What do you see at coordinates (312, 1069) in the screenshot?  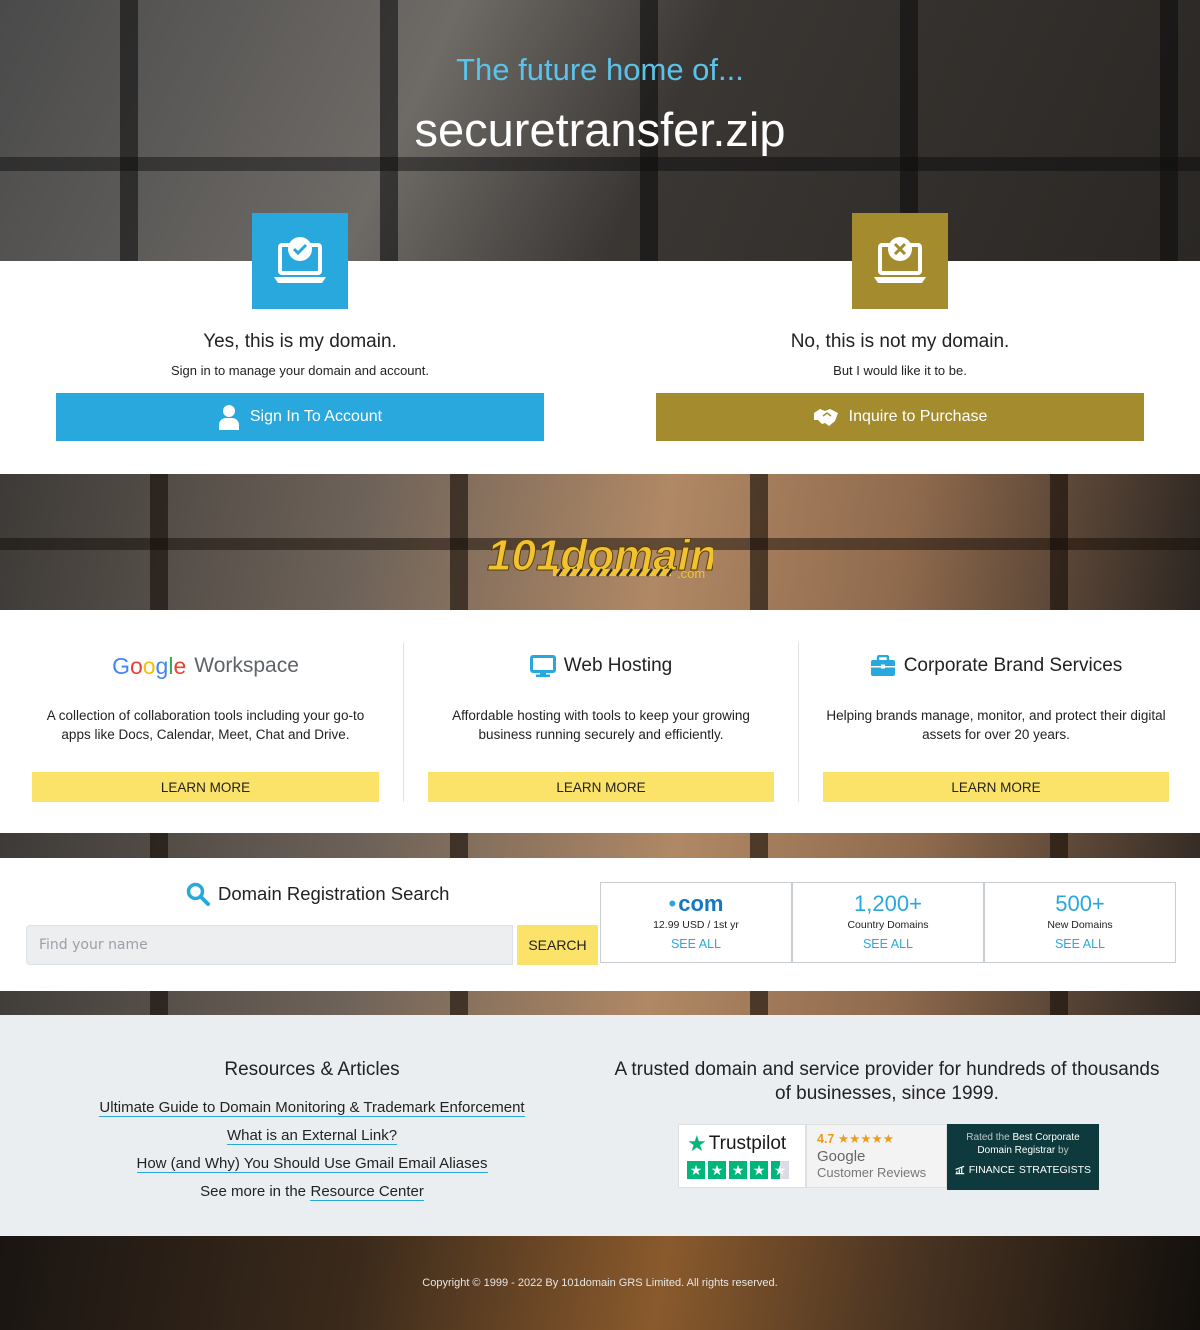 I see `resources-title: Resources & Articles` at bounding box center [312, 1069].